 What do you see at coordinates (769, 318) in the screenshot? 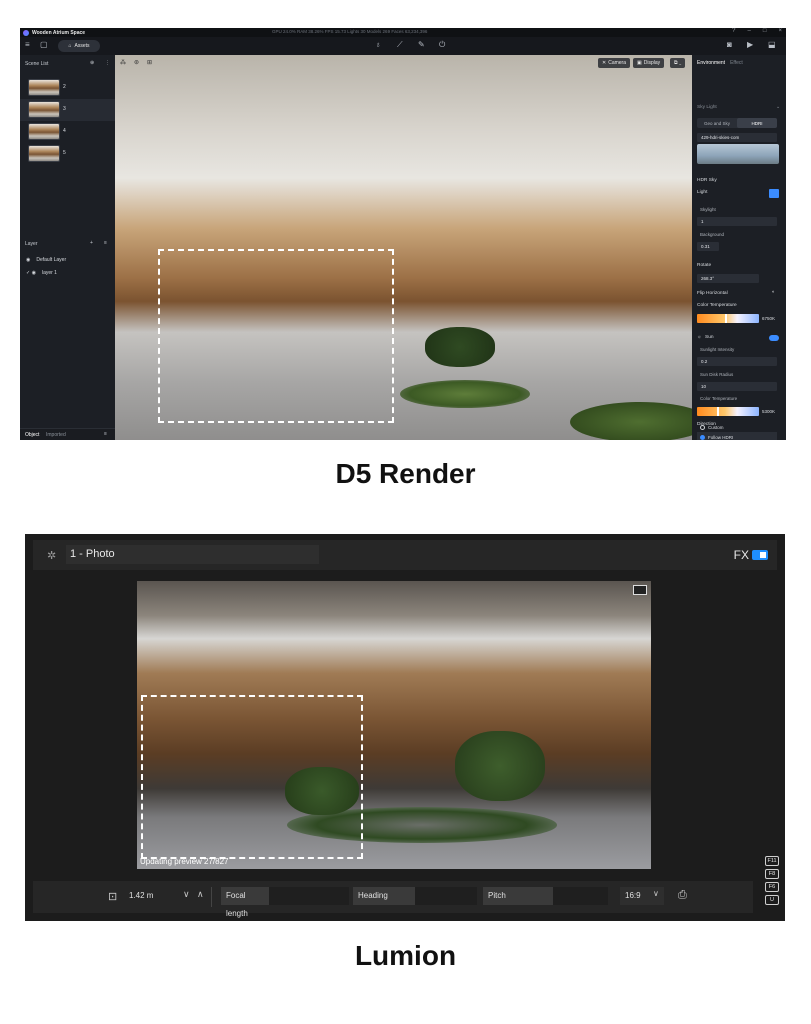
I see `sky-kelvin-value: 6750K` at bounding box center [769, 318].